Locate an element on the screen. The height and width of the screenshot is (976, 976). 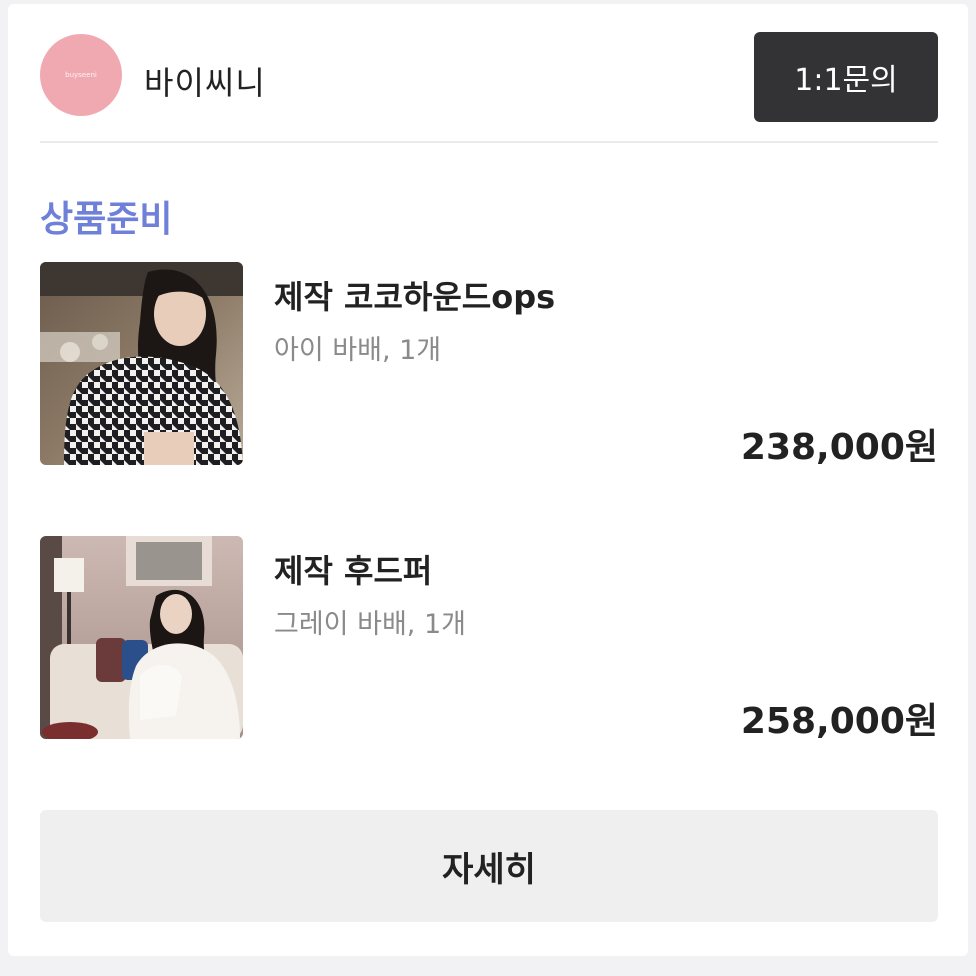
detail-button: 자세히 is located at coordinates (489, 866).